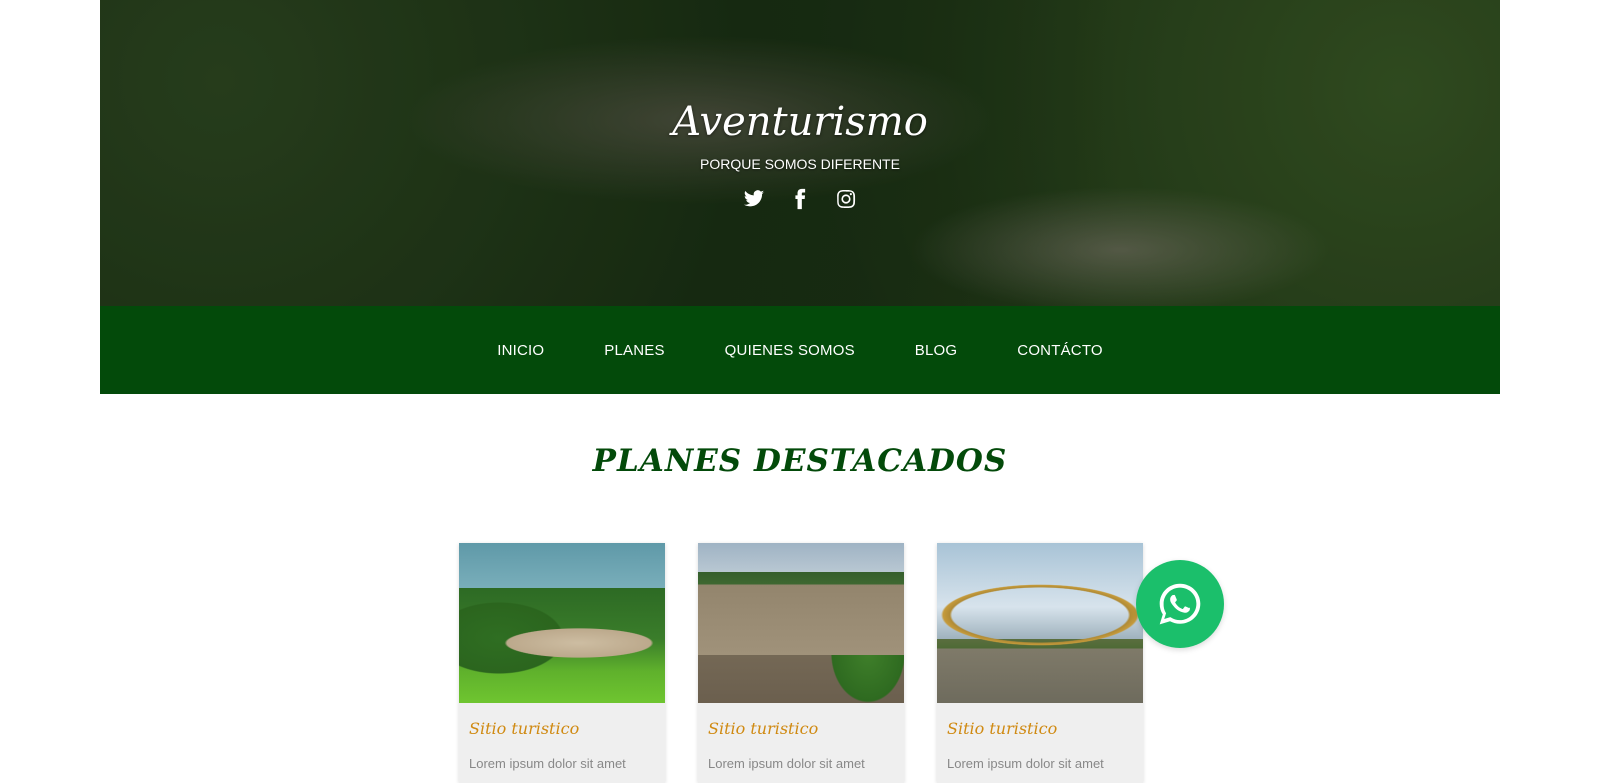  What do you see at coordinates (634, 350) in the screenshot?
I see `nav-item-planes: PLANES` at bounding box center [634, 350].